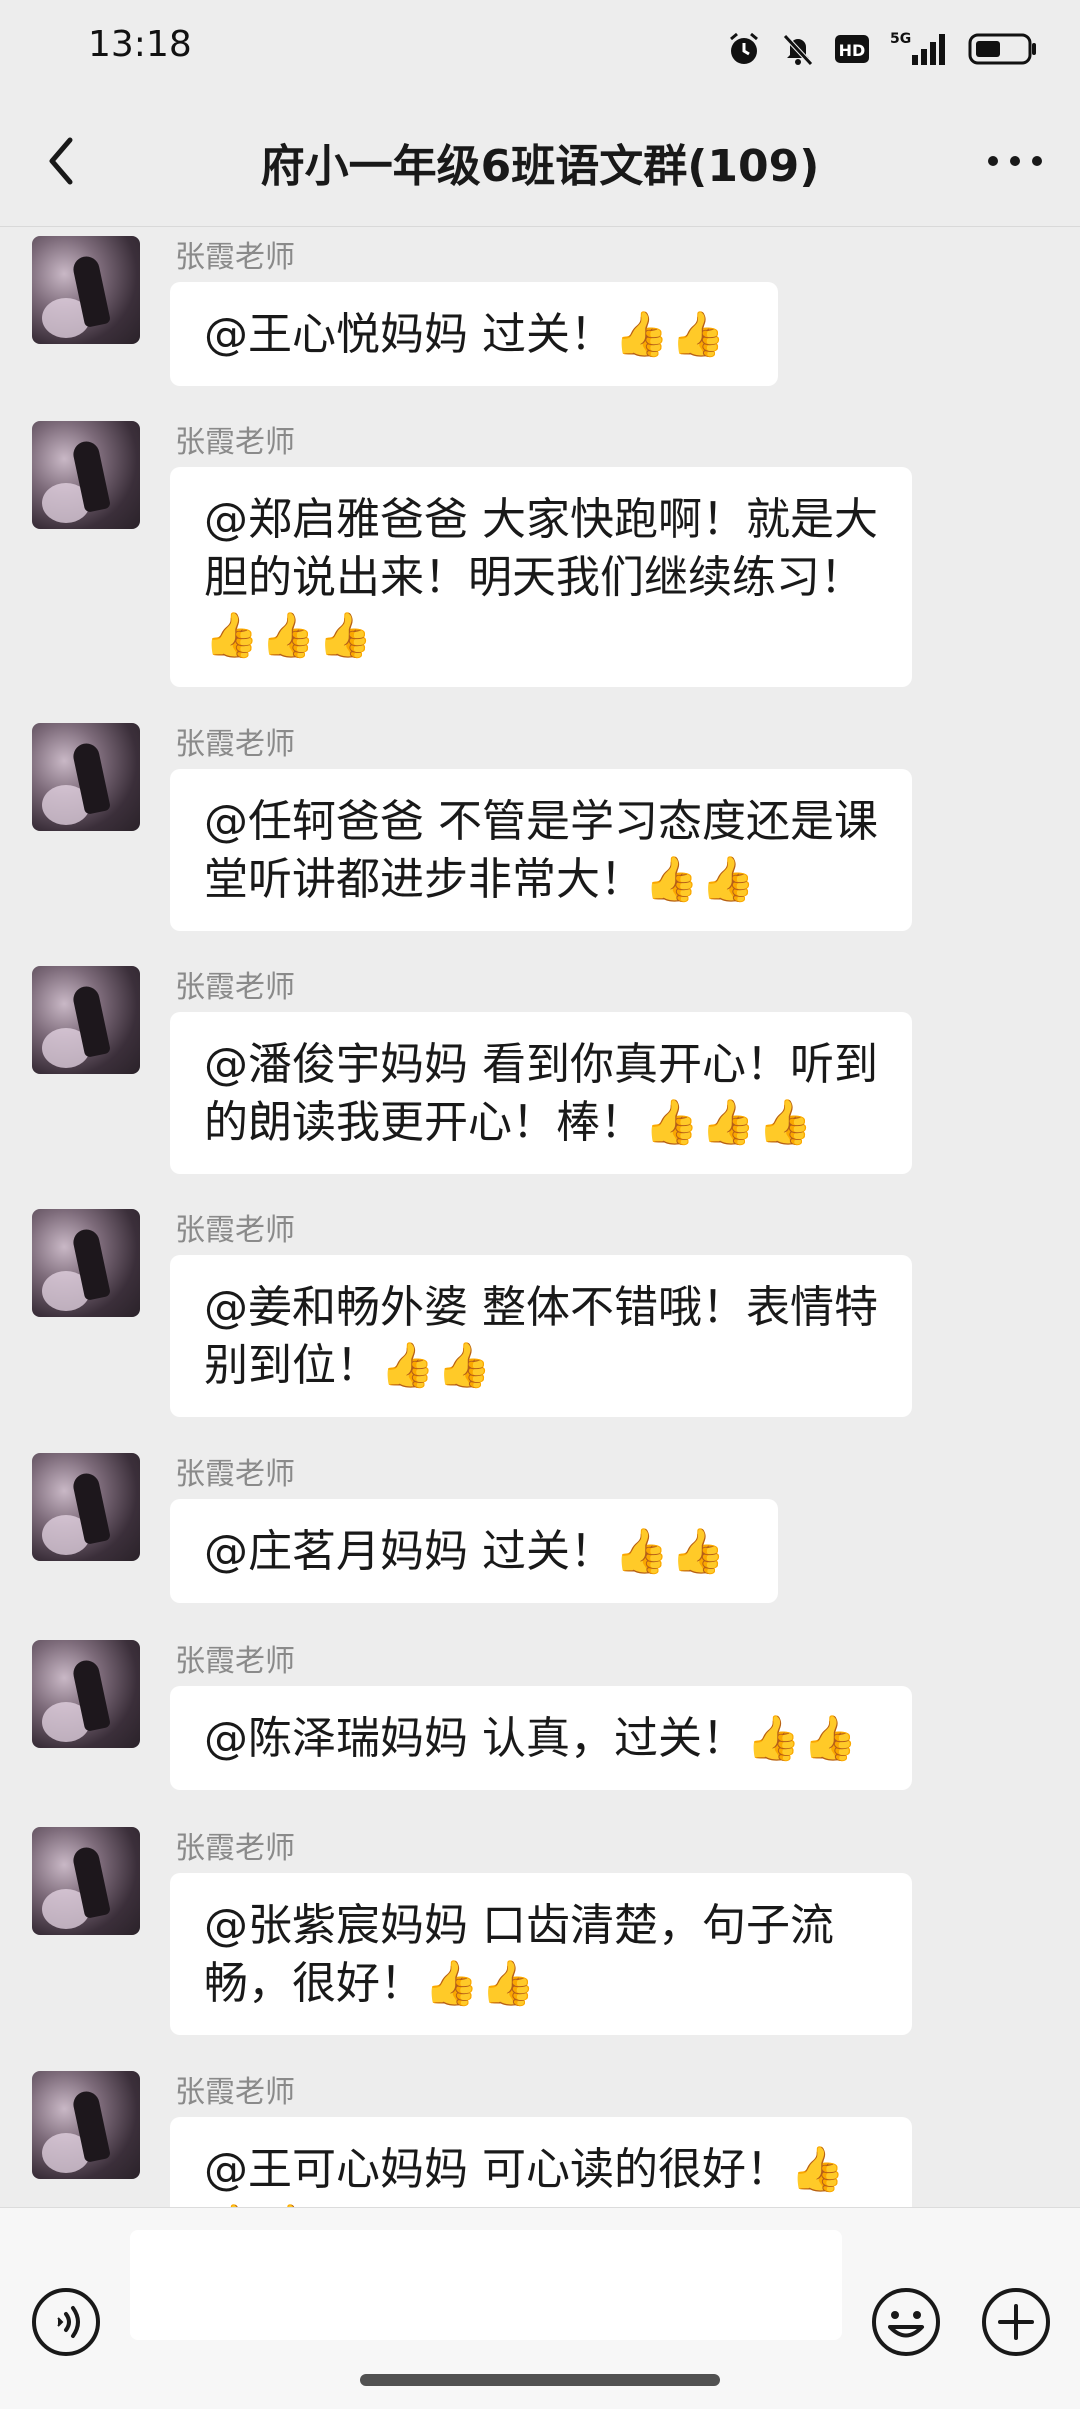 The image size is (1080, 2409). I want to click on message-bubble: @庄茗月妈妈 过关！👍👍, so click(474, 1551).